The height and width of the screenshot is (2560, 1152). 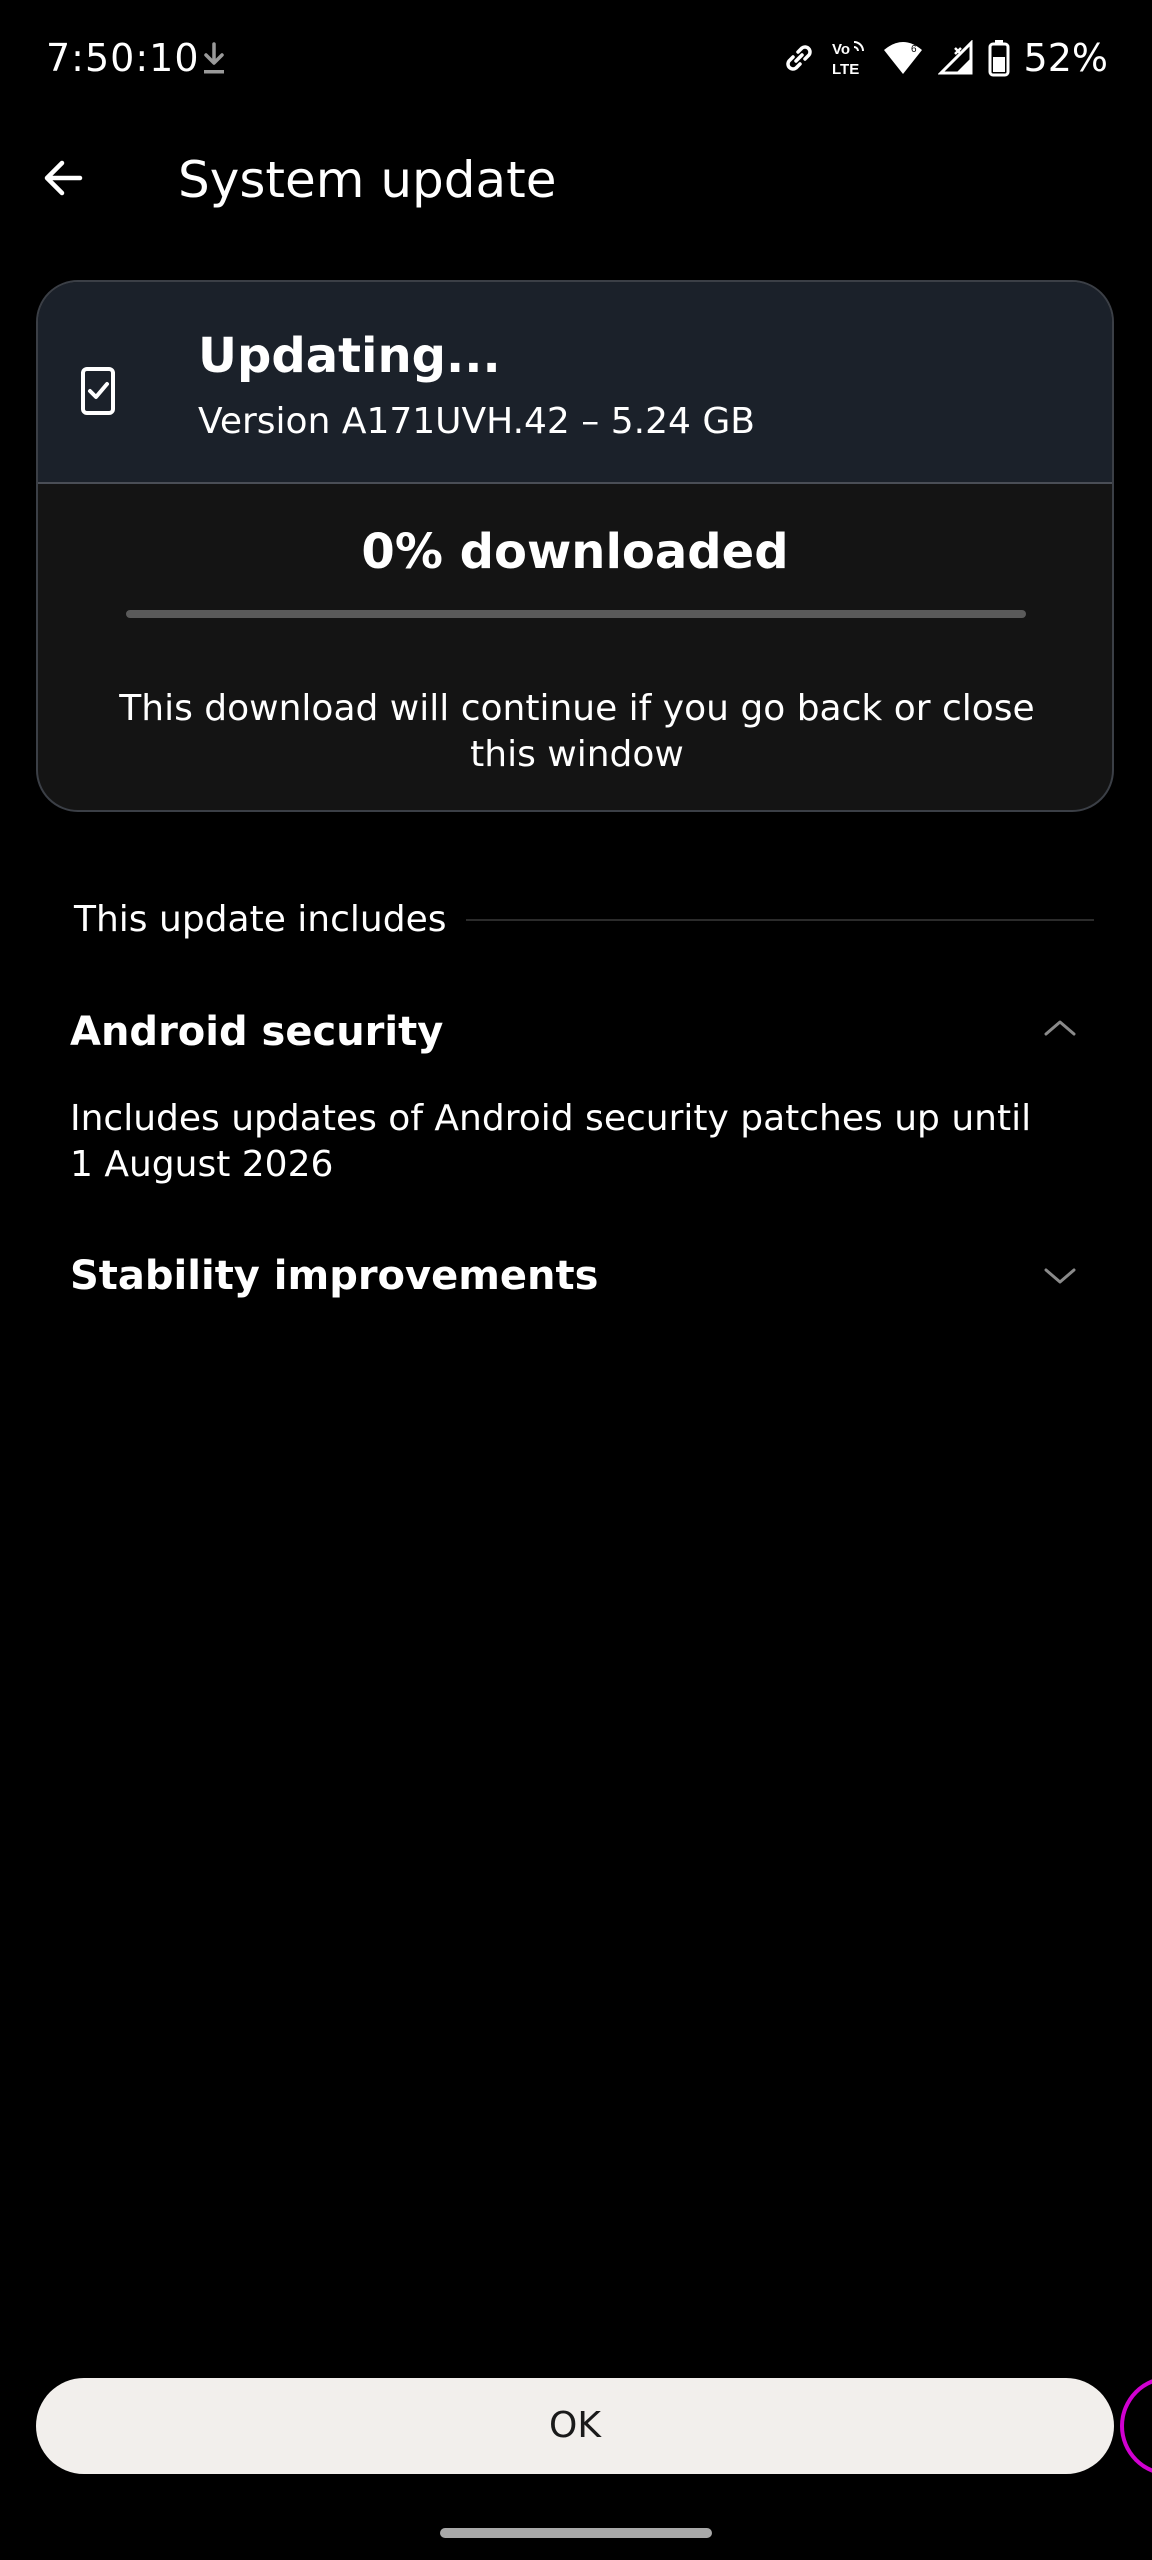 What do you see at coordinates (902, 58) in the screenshot?
I see `wifi-icon: 6` at bounding box center [902, 58].